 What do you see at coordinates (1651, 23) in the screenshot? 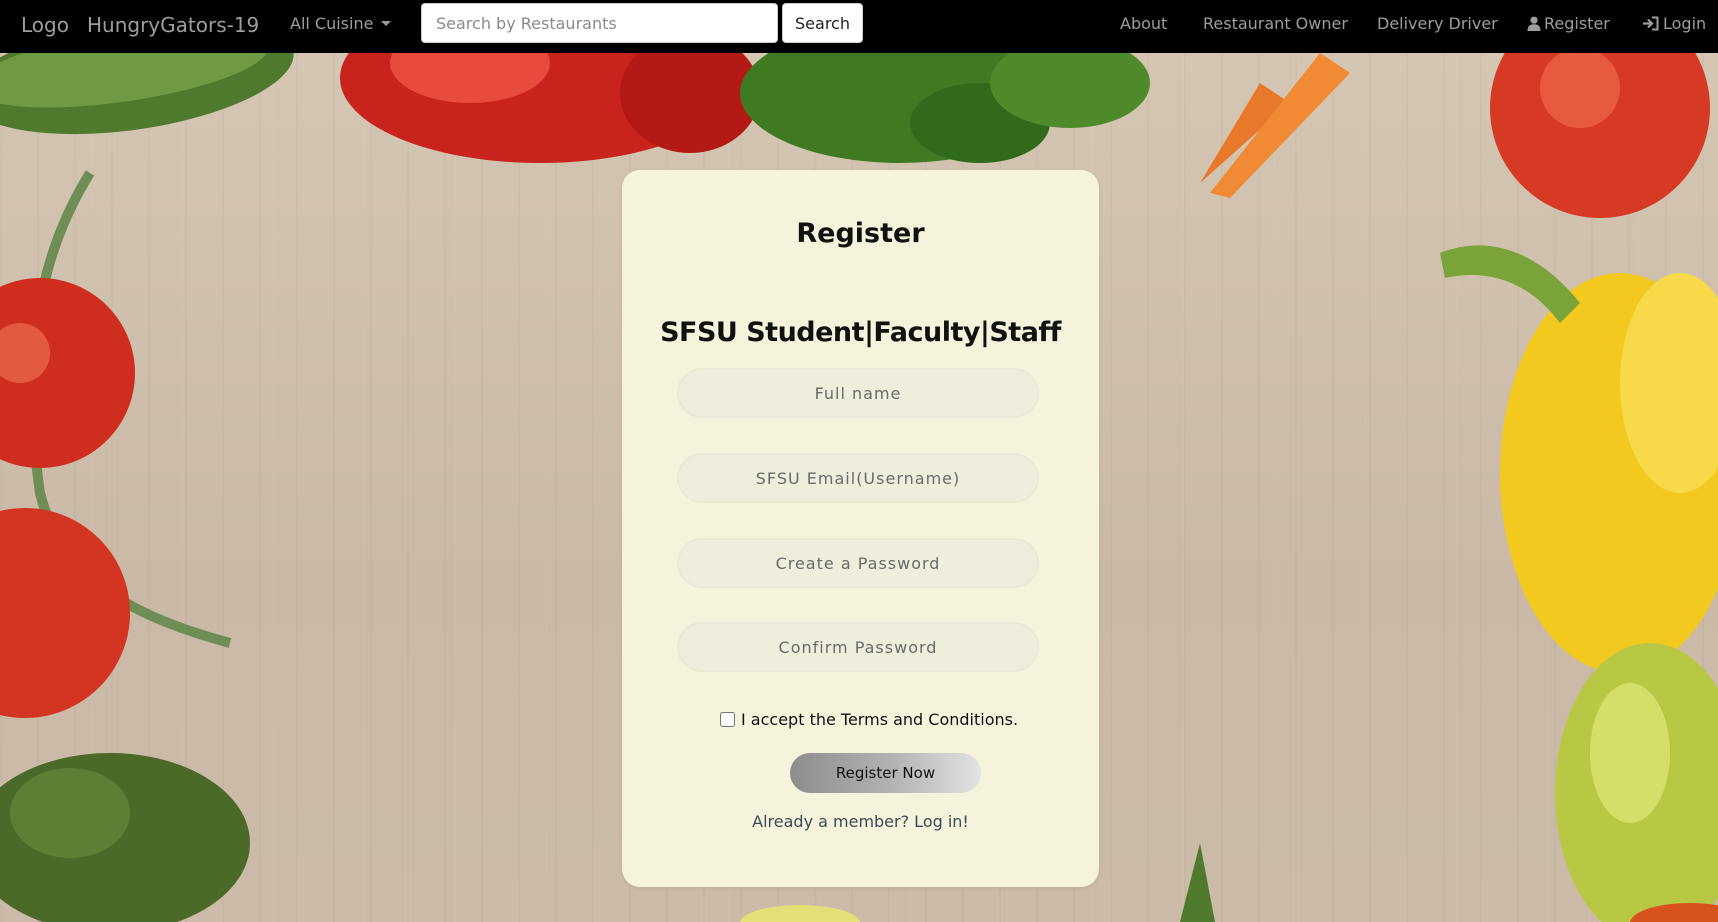
I see `sign-in-icon` at bounding box center [1651, 23].